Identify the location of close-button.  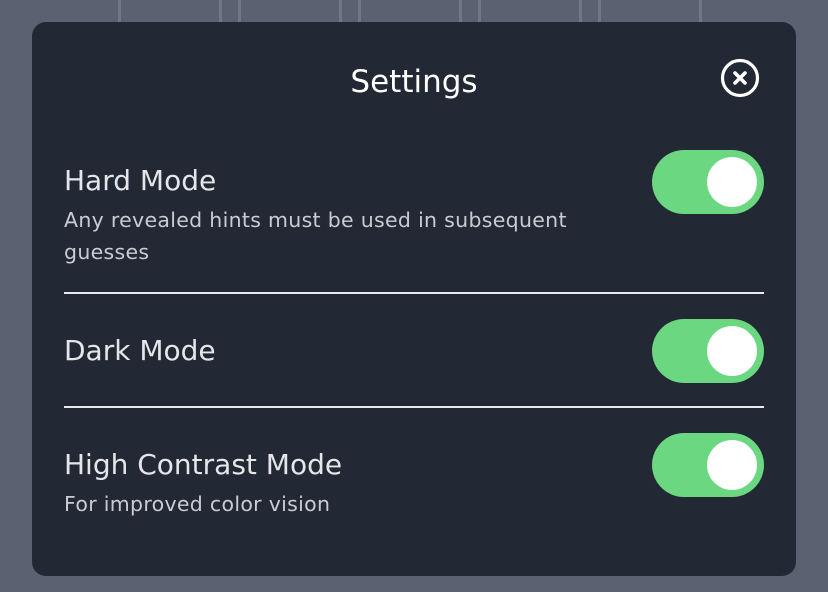
(740, 78).